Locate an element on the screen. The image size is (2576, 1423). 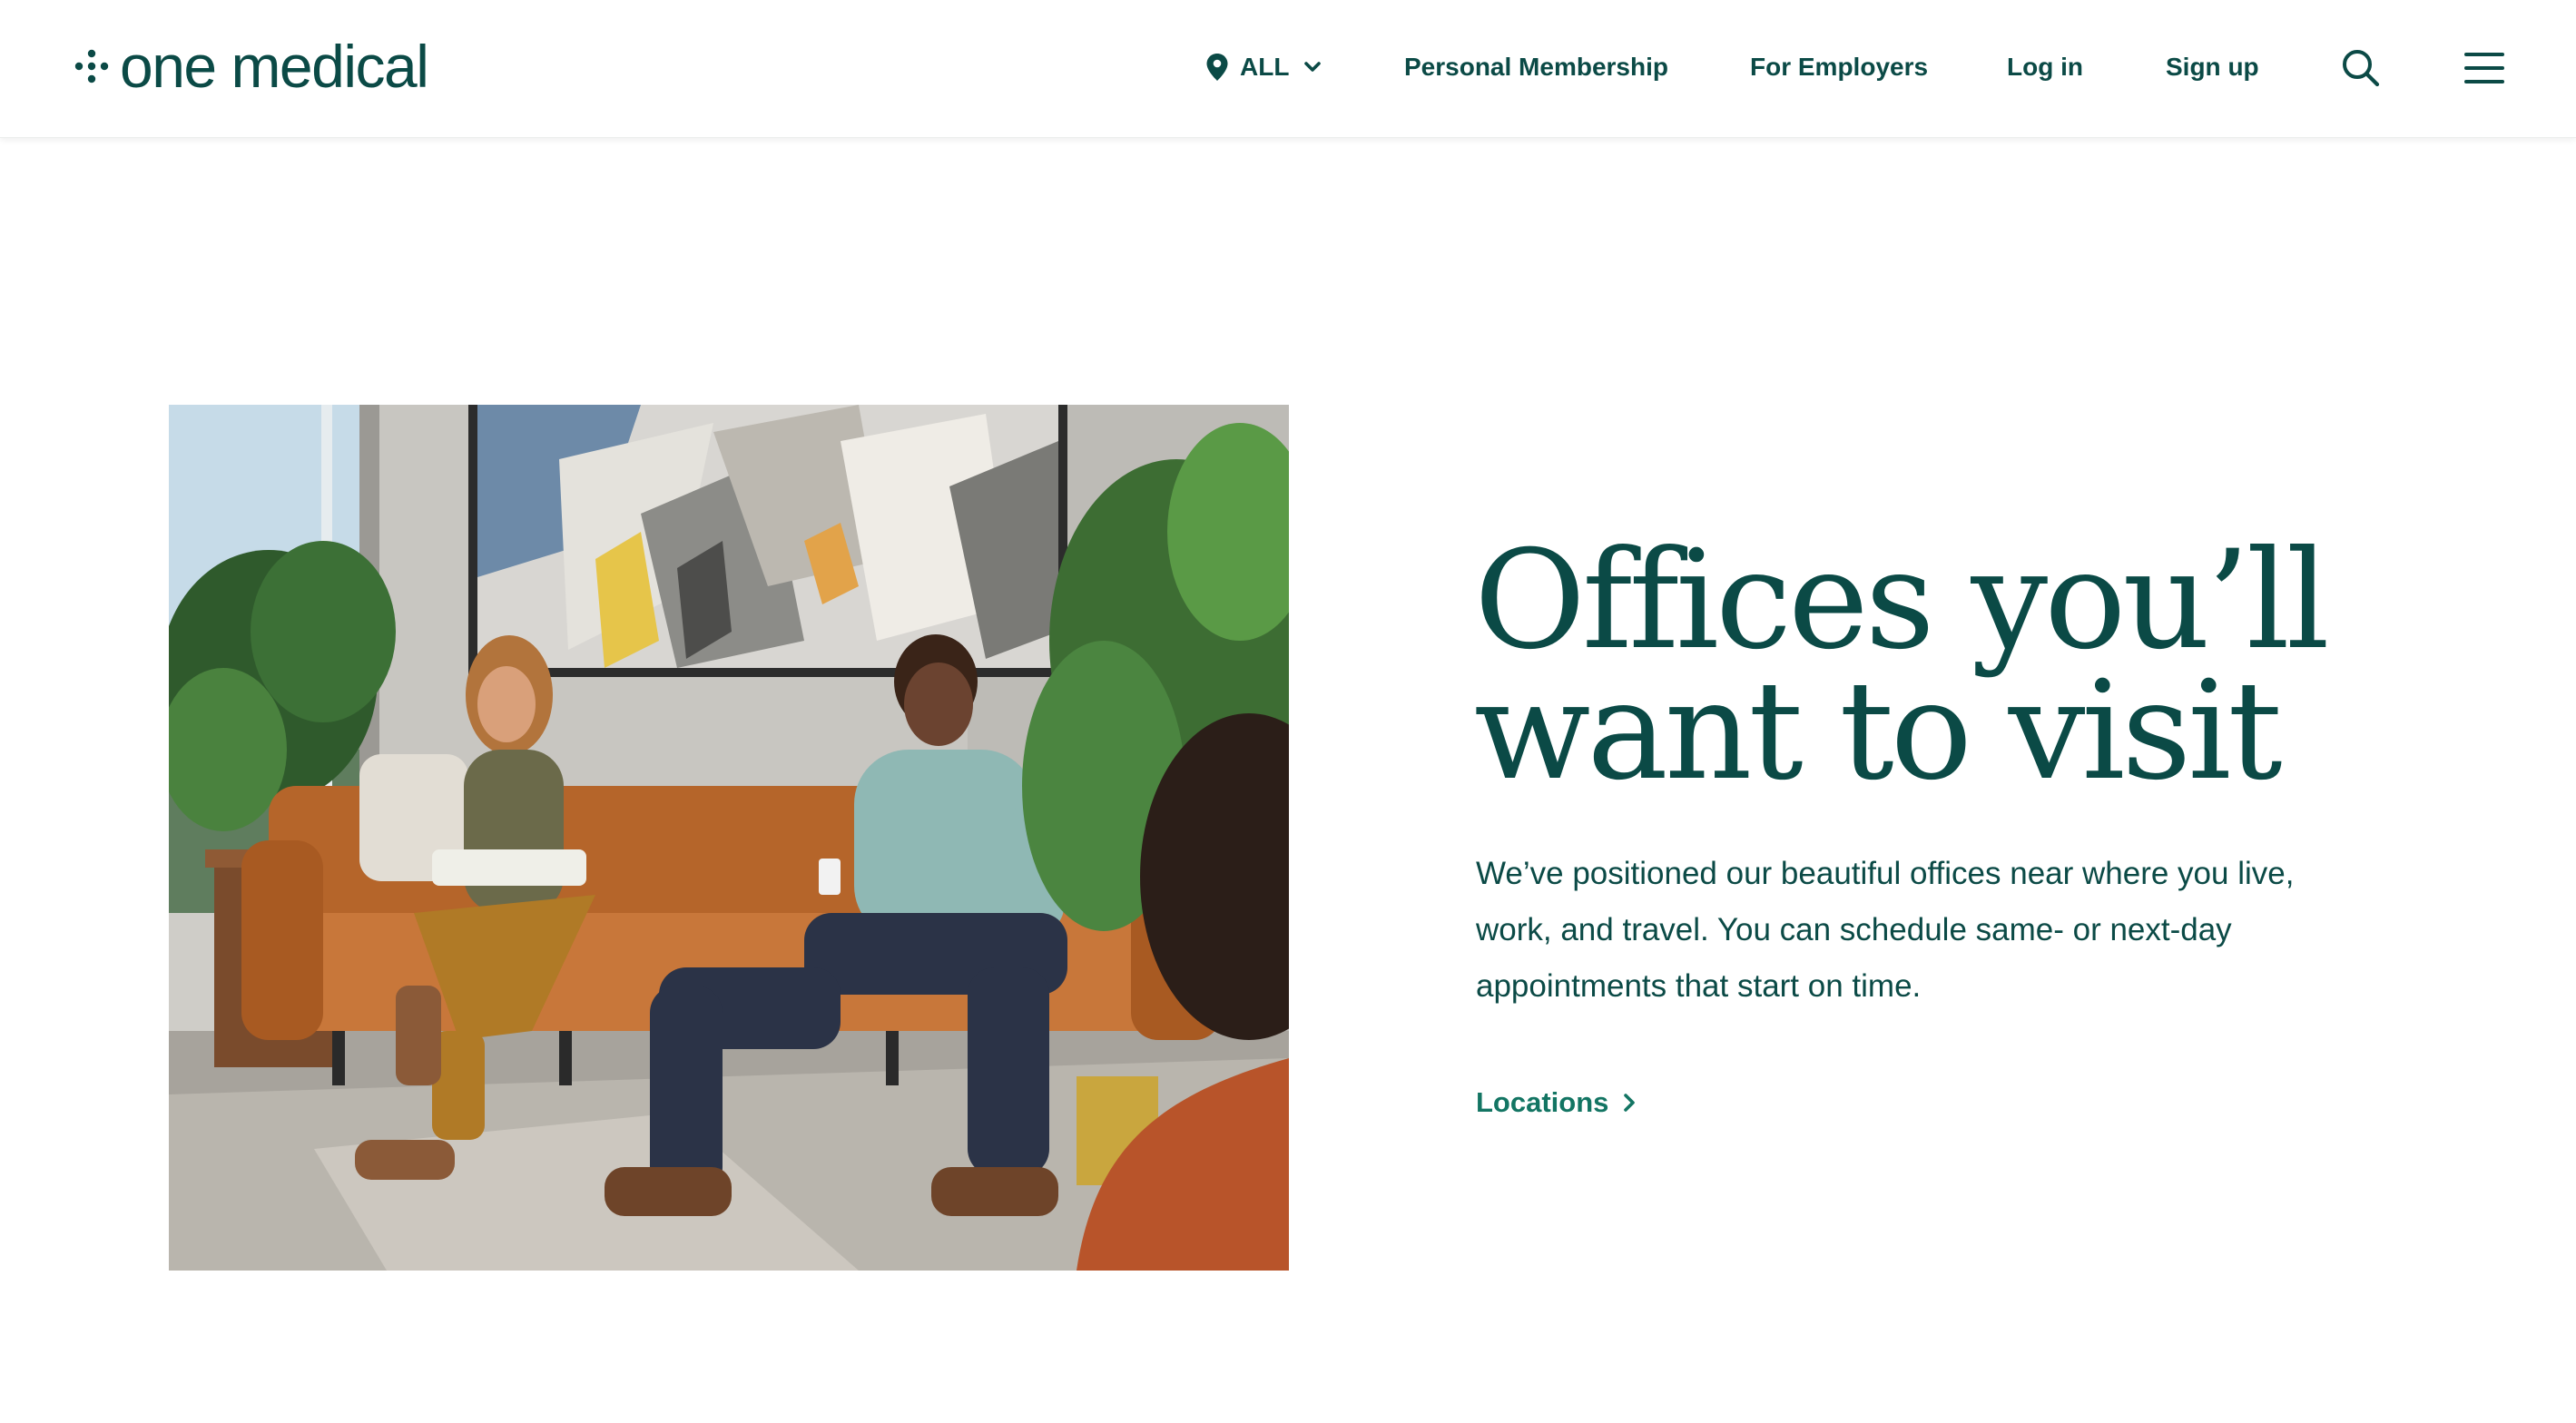
hero-headline: Offices you’ll want to visit is located at coordinates (1973, 666).